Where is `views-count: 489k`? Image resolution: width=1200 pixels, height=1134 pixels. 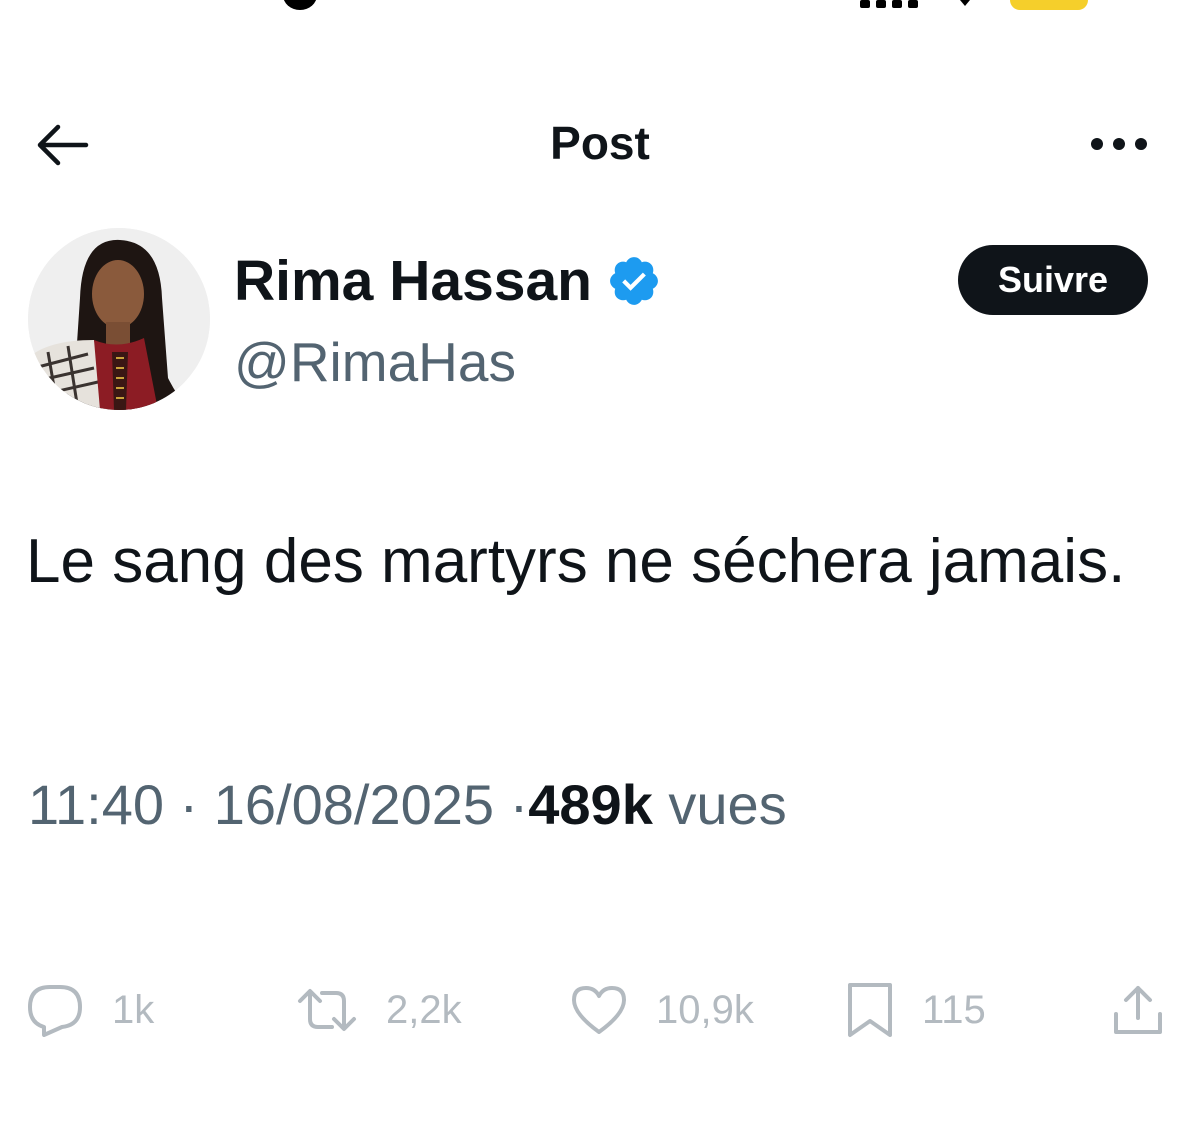 views-count: 489k is located at coordinates (590, 804).